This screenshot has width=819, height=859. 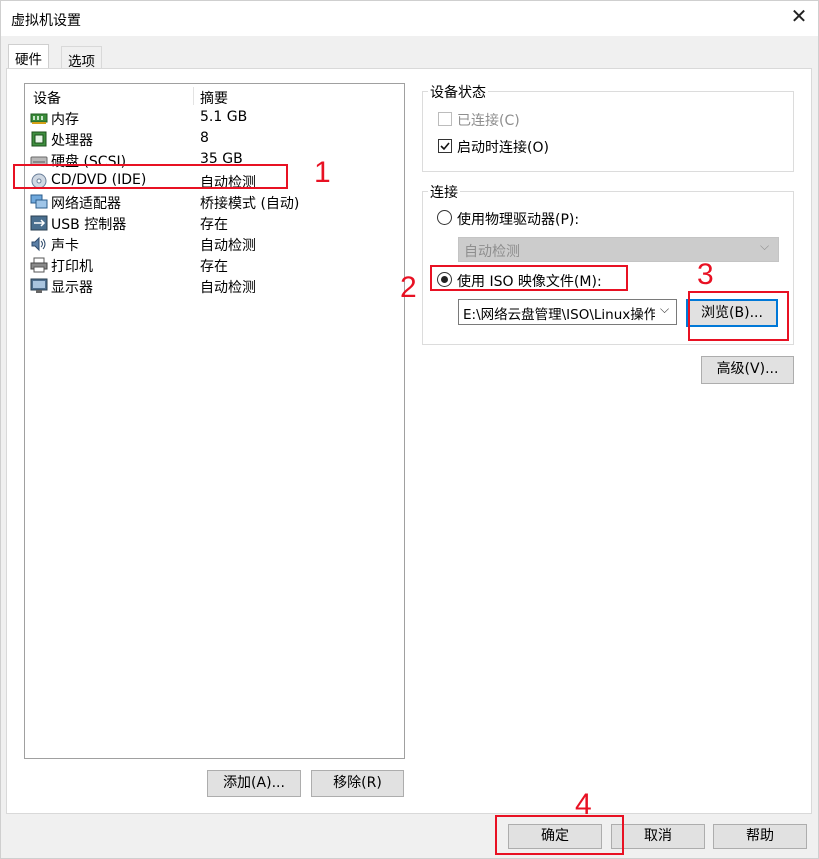 What do you see at coordinates (28, 60) in the screenshot?
I see `tab-hardware-label: 硬件` at bounding box center [28, 60].